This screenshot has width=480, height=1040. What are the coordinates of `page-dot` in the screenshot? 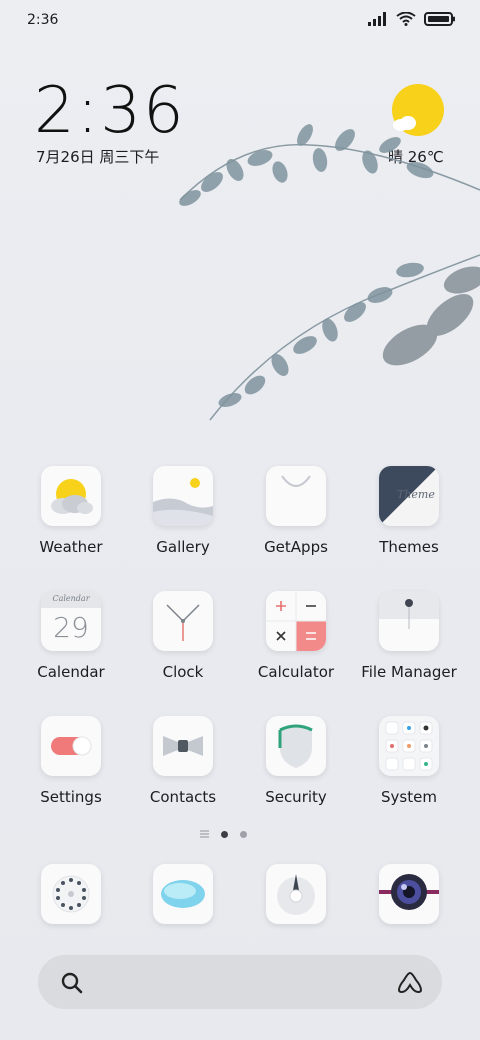 It's located at (243, 834).